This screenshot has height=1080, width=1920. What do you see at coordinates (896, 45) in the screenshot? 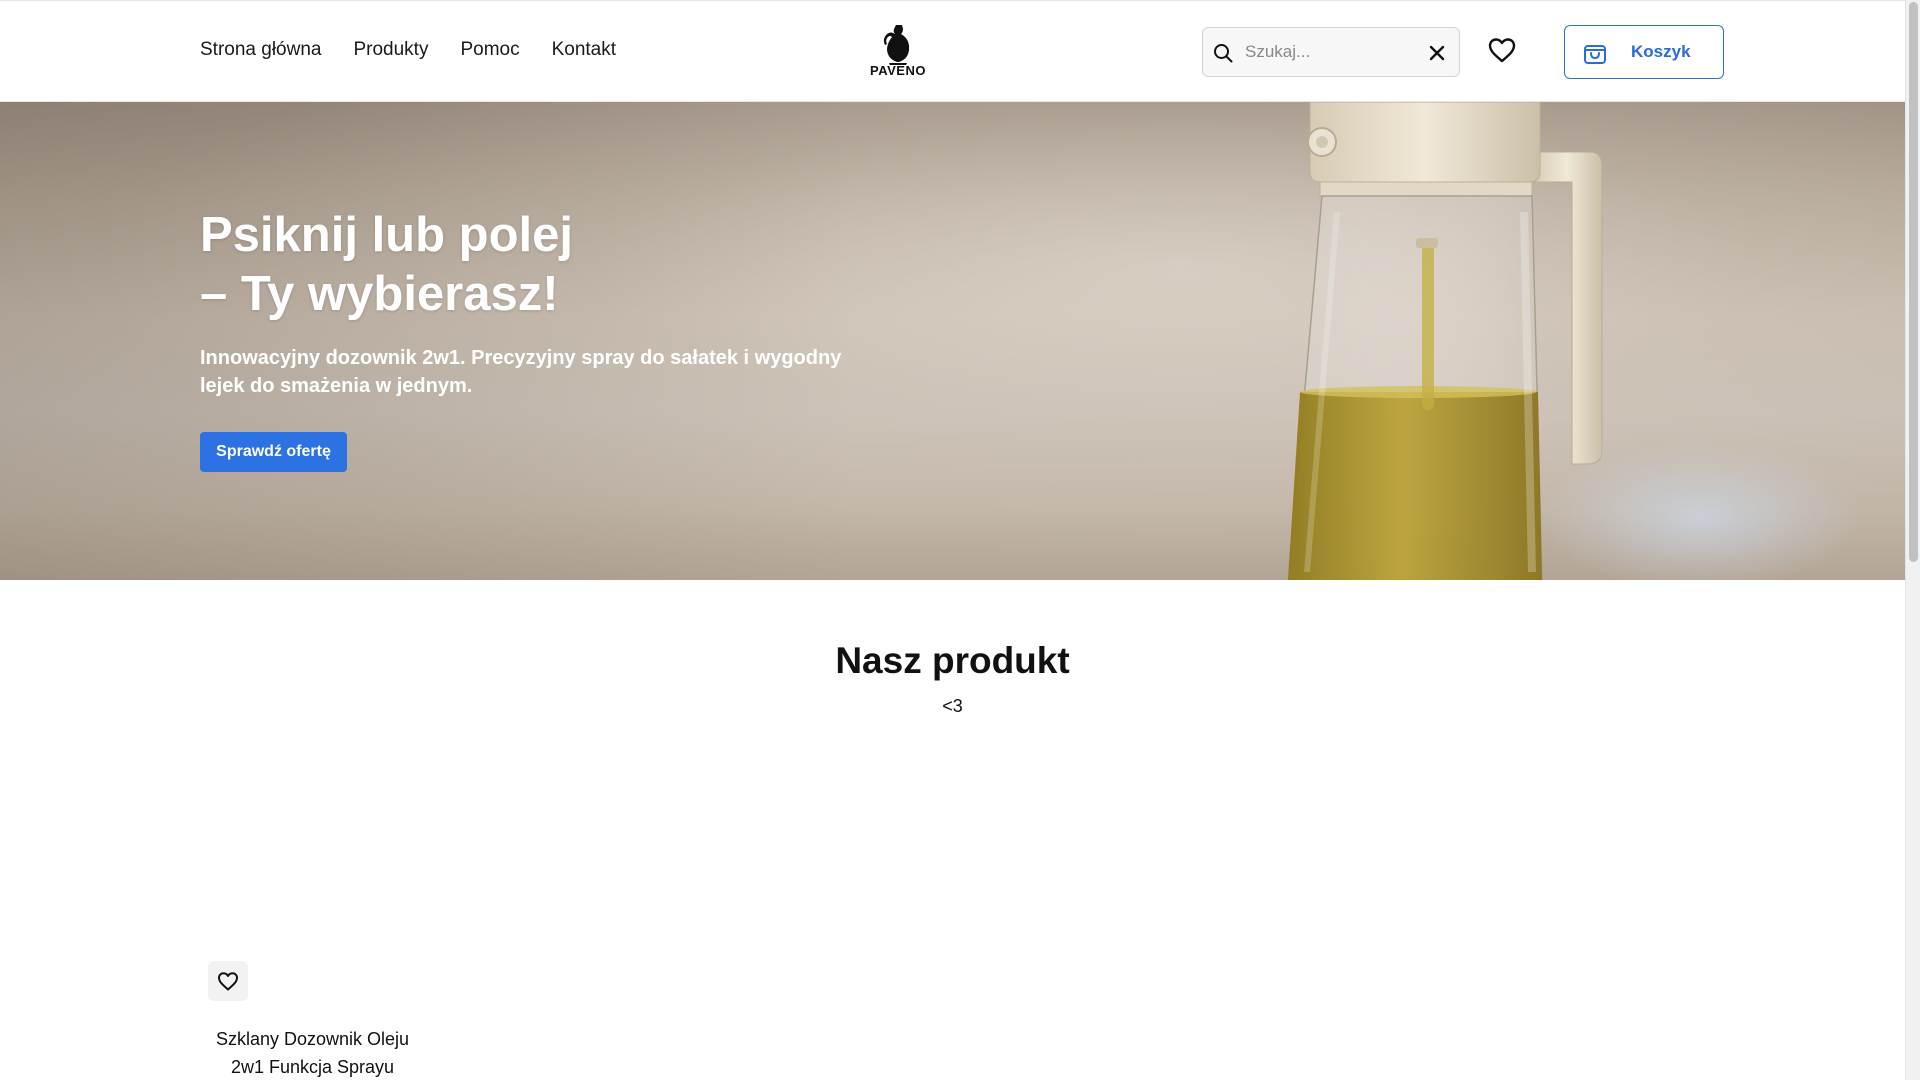
I see `jug-logo-icon` at bounding box center [896, 45].